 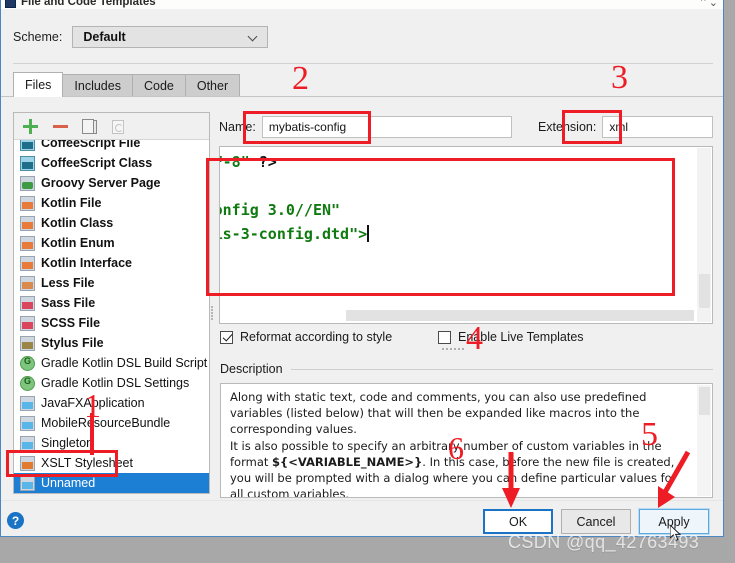 I want to click on template-list-toolbar, so click(x=111, y=126).